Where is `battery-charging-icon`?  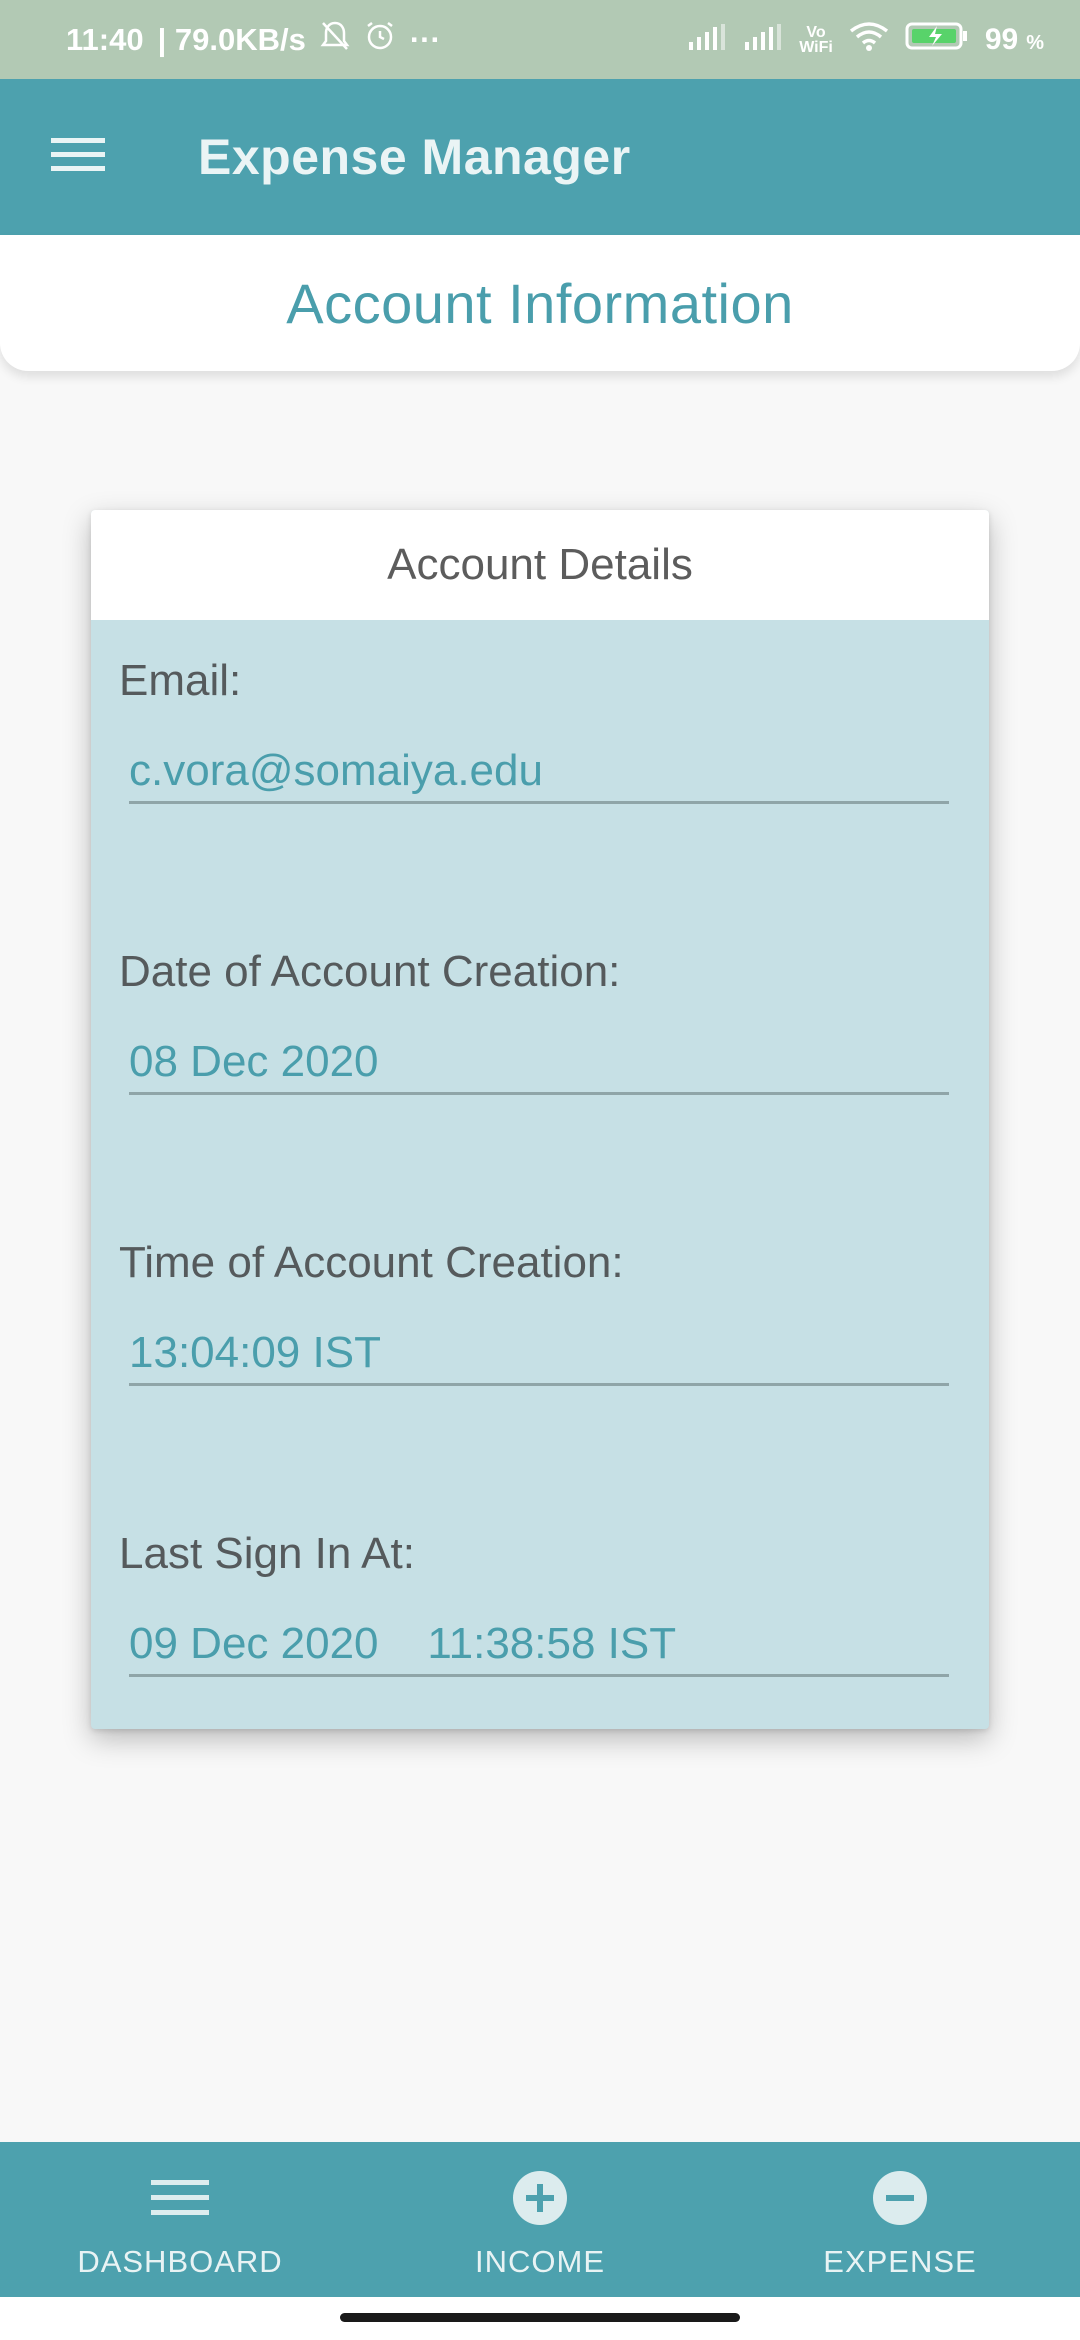
battery-charging-icon is located at coordinates (937, 40).